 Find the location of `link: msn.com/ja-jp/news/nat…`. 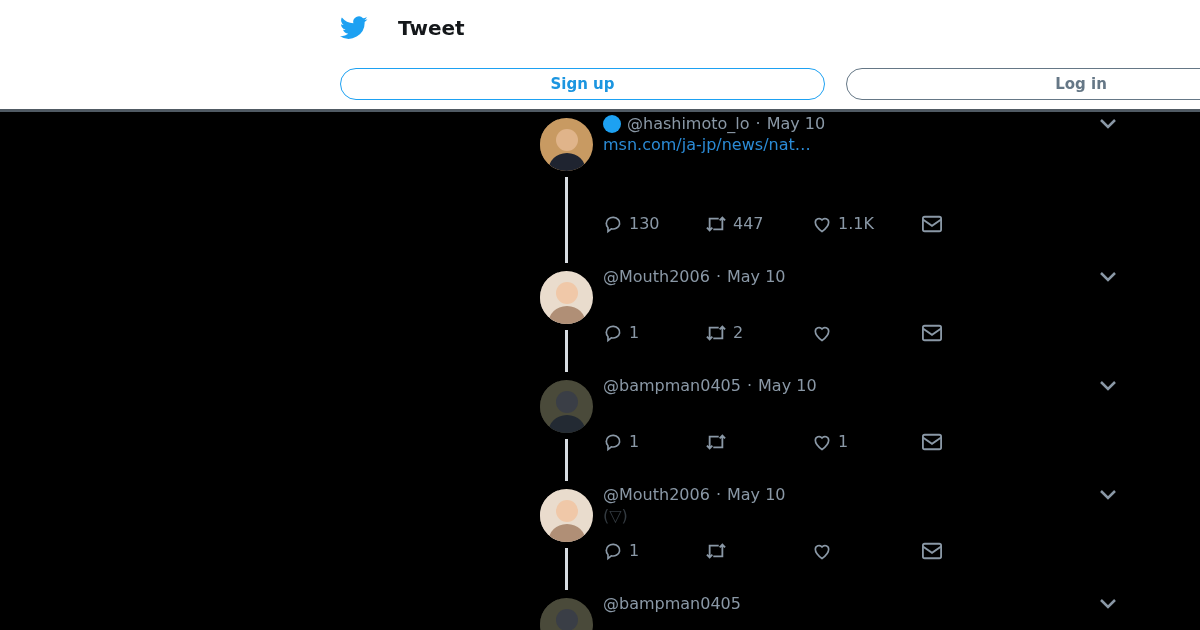

link: msn.com/ja-jp/news/nat… is located at coordinates (707, 145).